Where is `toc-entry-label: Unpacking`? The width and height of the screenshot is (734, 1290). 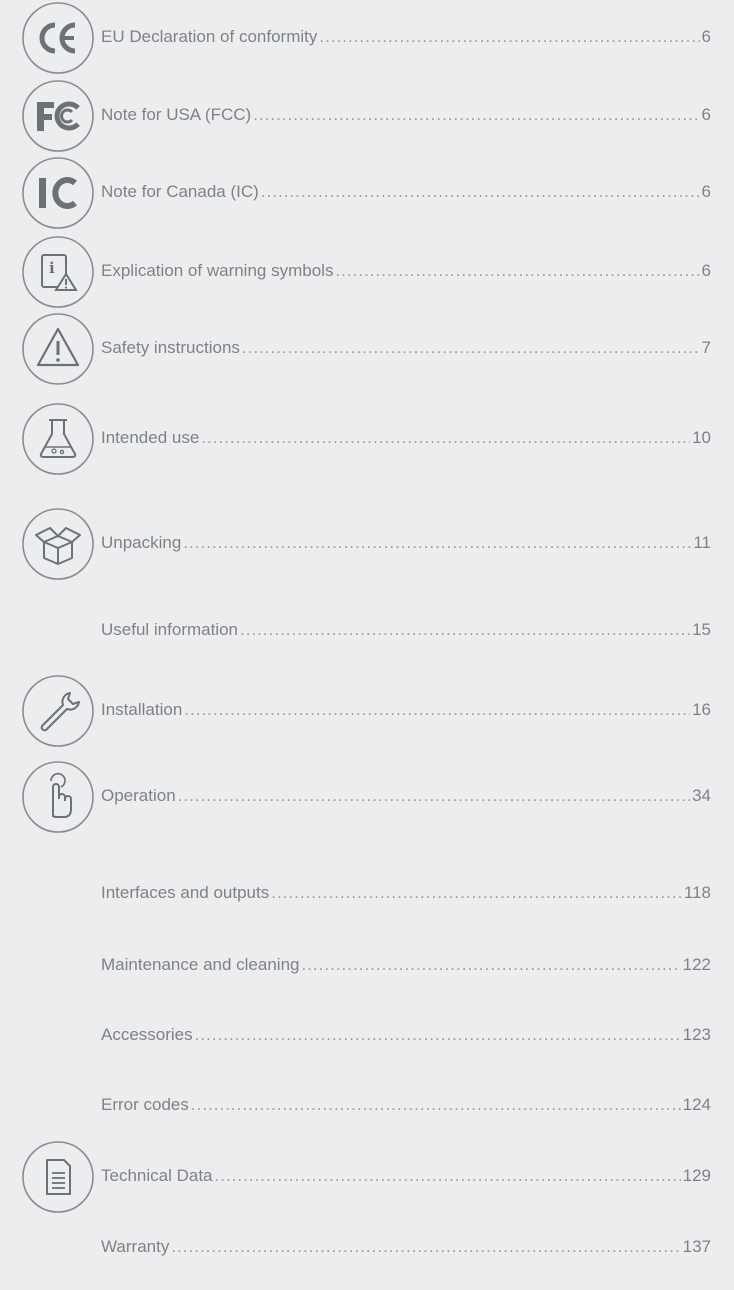
toc-entry-label: Unpacking is located at coordinates (141, 542).